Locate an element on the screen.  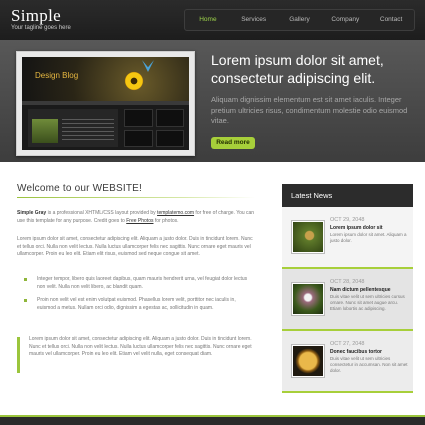
screenshot-thumbnail is located at coordinates (45, 131).